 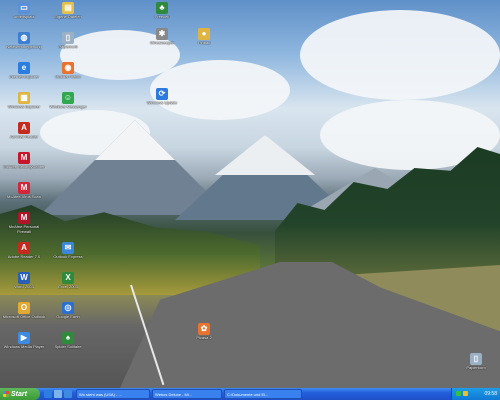 I want to click on quicklaunch-desktop-icon, so click(x=58, y=394).